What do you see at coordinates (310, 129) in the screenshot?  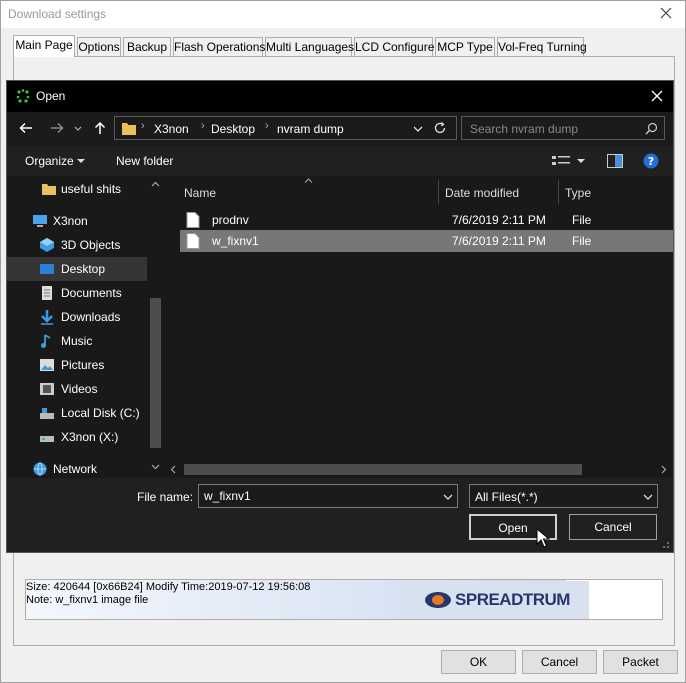 I see `breadcrumb-nvram-dump: nvram dump` at bounding box center [310, 129].